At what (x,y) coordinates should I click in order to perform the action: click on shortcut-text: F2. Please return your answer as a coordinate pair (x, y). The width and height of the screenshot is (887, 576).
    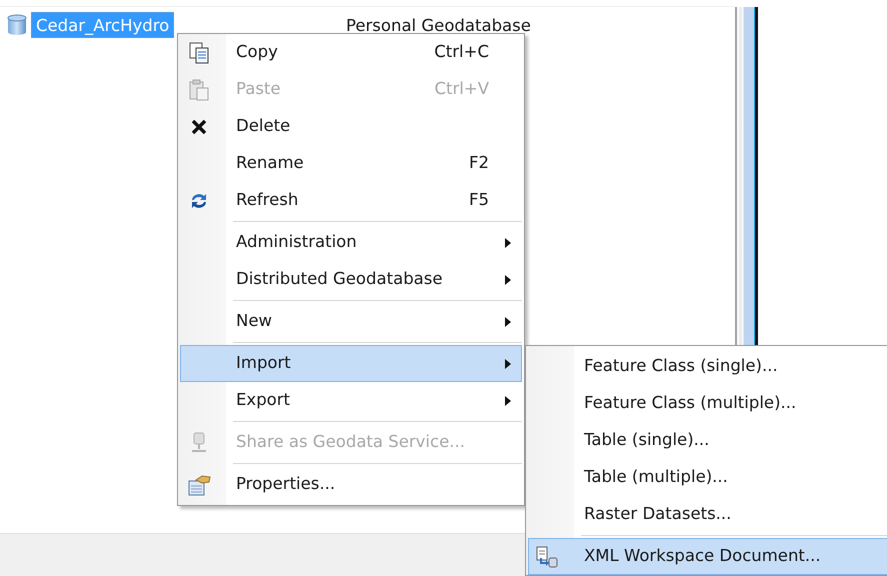
    Looking at the image, I should click on (479, 163).